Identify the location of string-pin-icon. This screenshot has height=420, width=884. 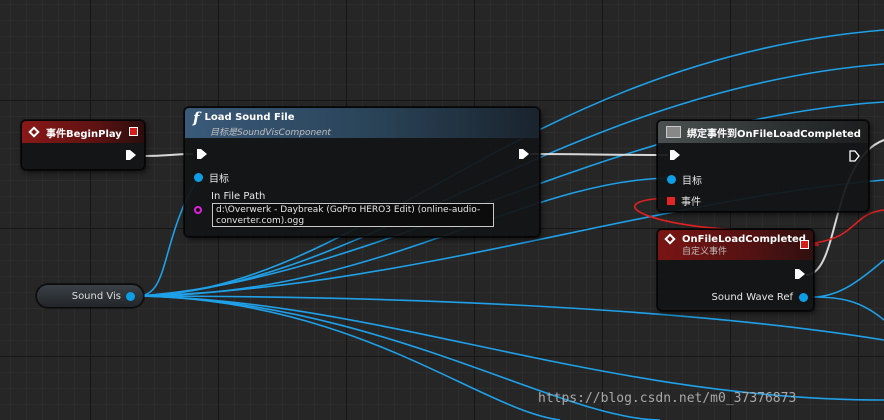
(198, 210).